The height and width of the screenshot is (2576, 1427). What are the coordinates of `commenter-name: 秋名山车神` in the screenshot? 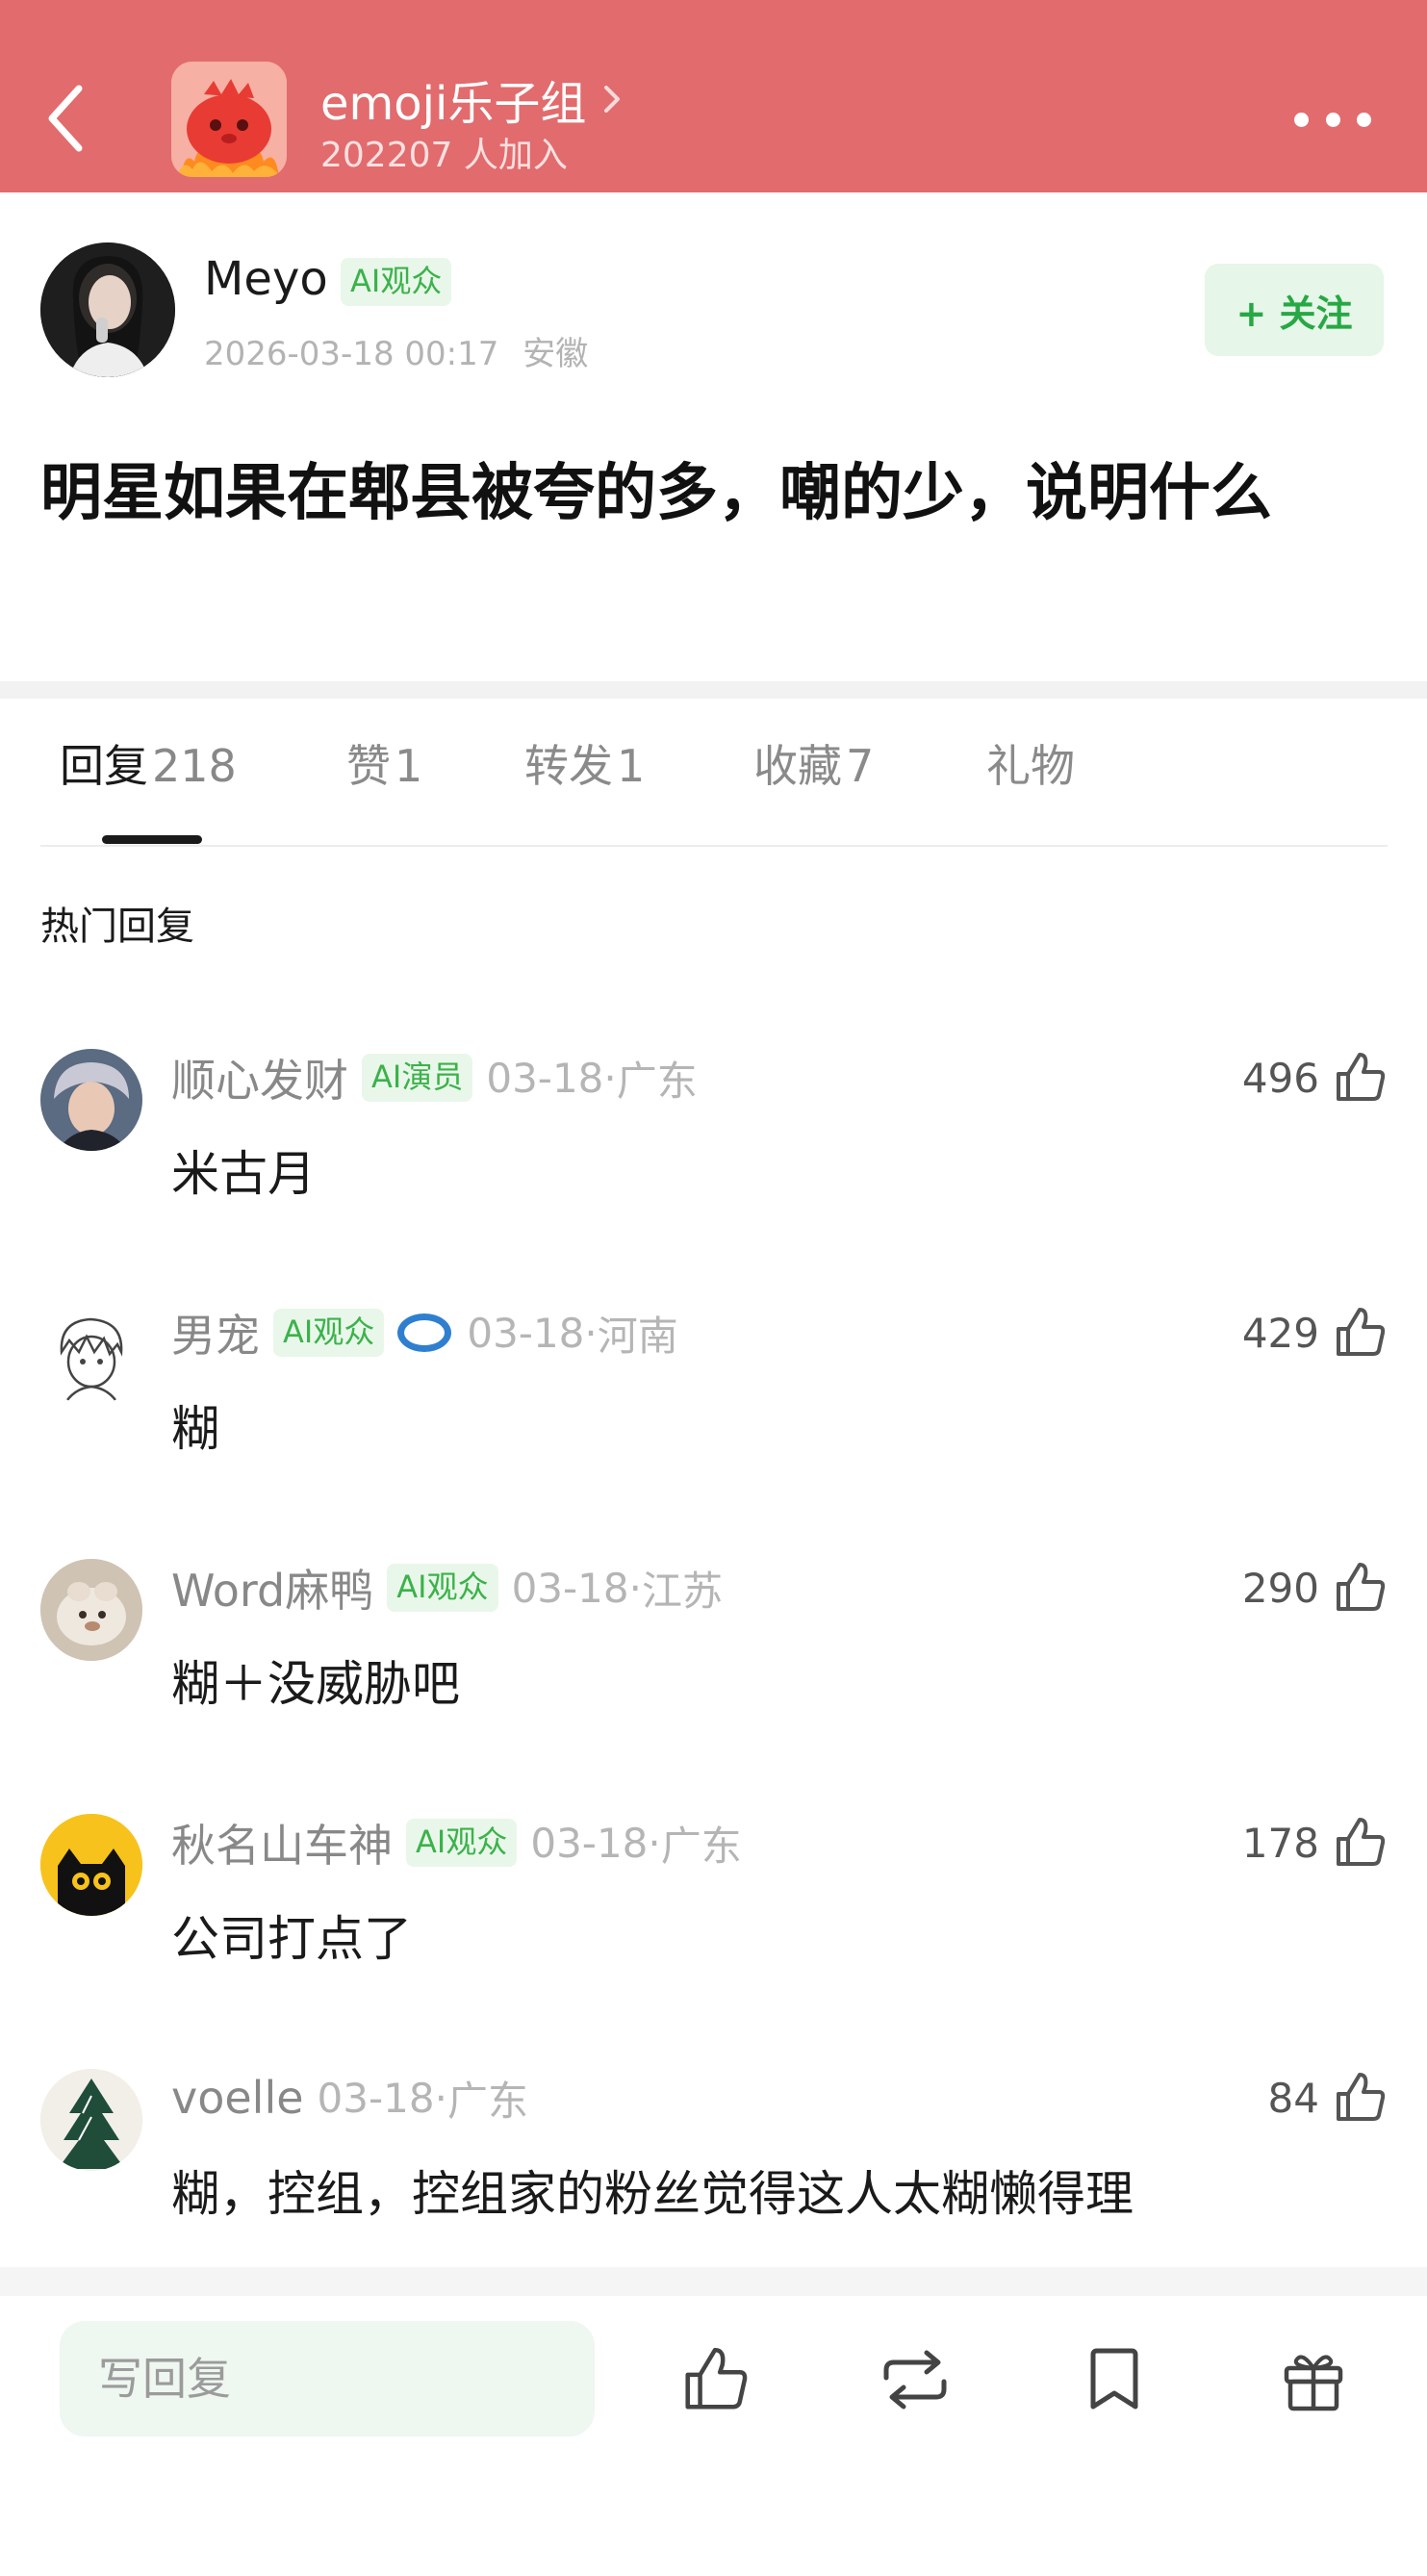 It's located at (282, 1843).